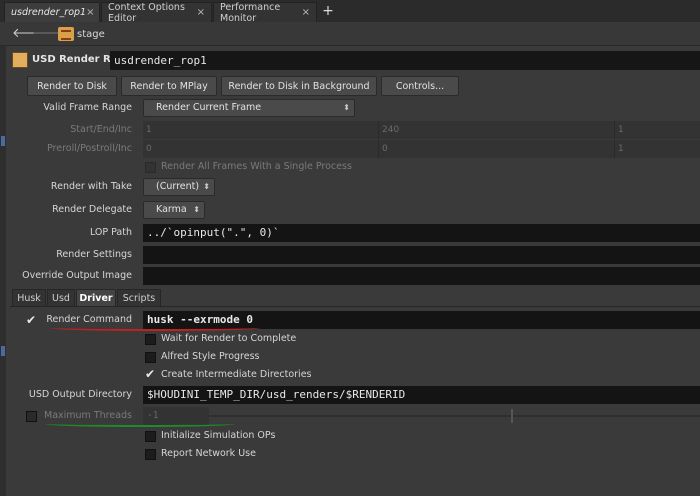 This screenshot has height=496, width=700. I want to click on tab-label: usdrender_rop1, so click(49, 12).